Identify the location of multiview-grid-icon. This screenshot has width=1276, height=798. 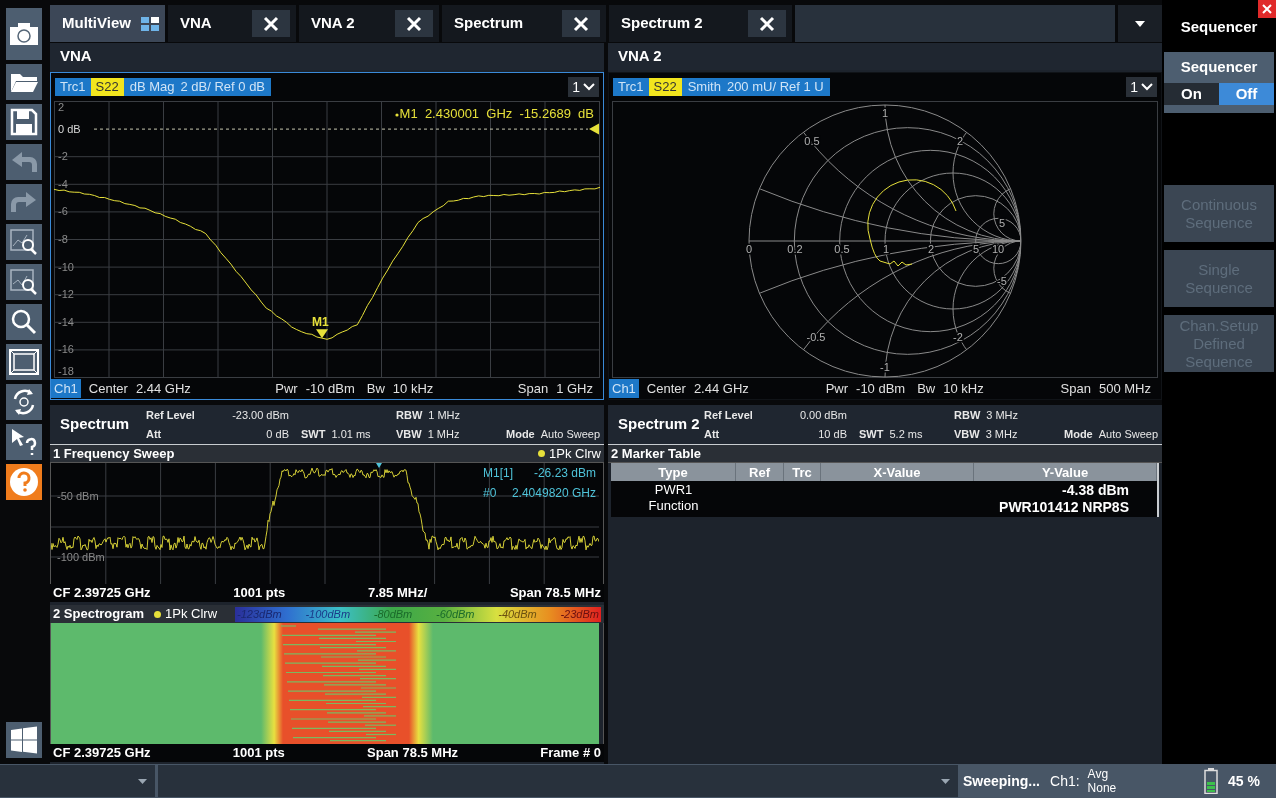
(150, 23).